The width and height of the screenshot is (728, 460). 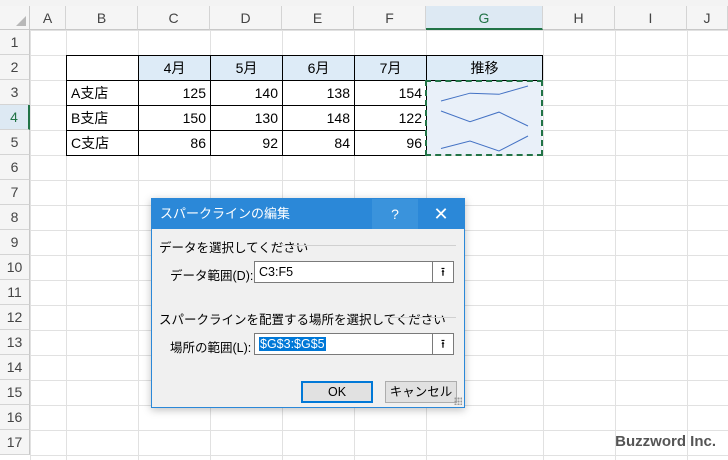 I want to click on row-header-12: 12, so click(x=15, y=317).